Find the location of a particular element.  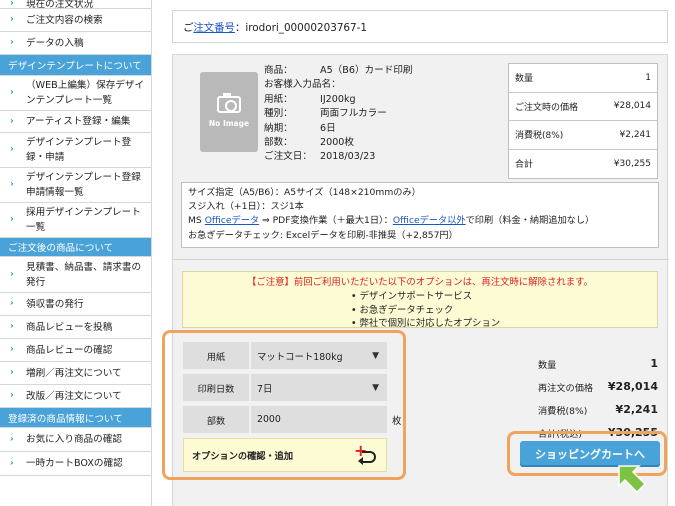

sidebar-item: › 領収書の発行 is located at coordinates (75, 304).